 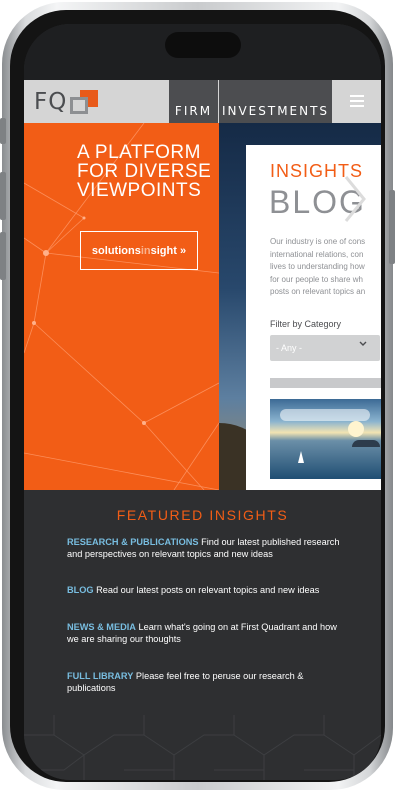 I want to click on feature-item-key: BLOG, so click(x=80, y=590).